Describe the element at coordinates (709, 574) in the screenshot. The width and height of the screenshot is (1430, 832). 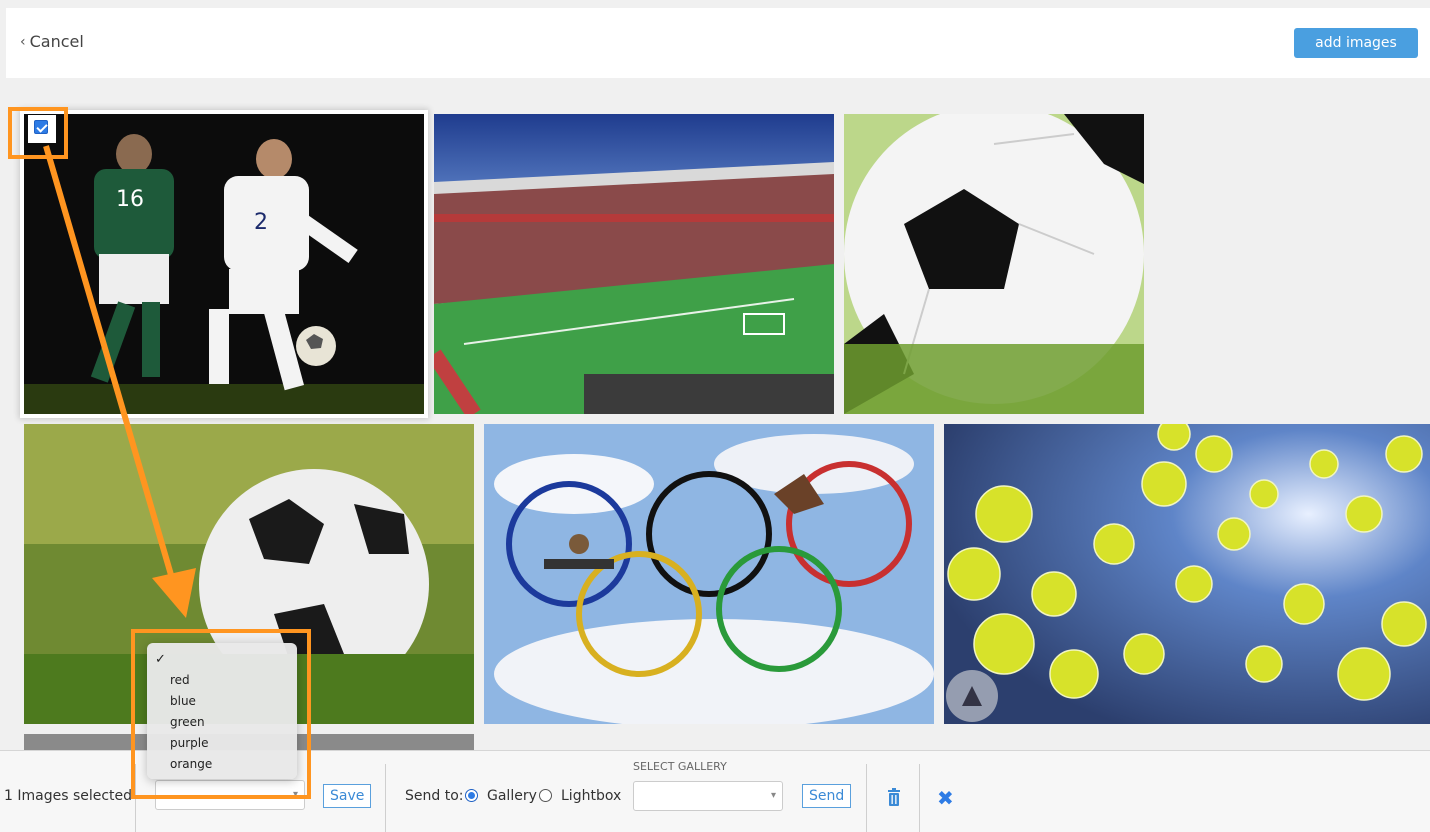
I see `image-tile-olympic-rings` at that location.